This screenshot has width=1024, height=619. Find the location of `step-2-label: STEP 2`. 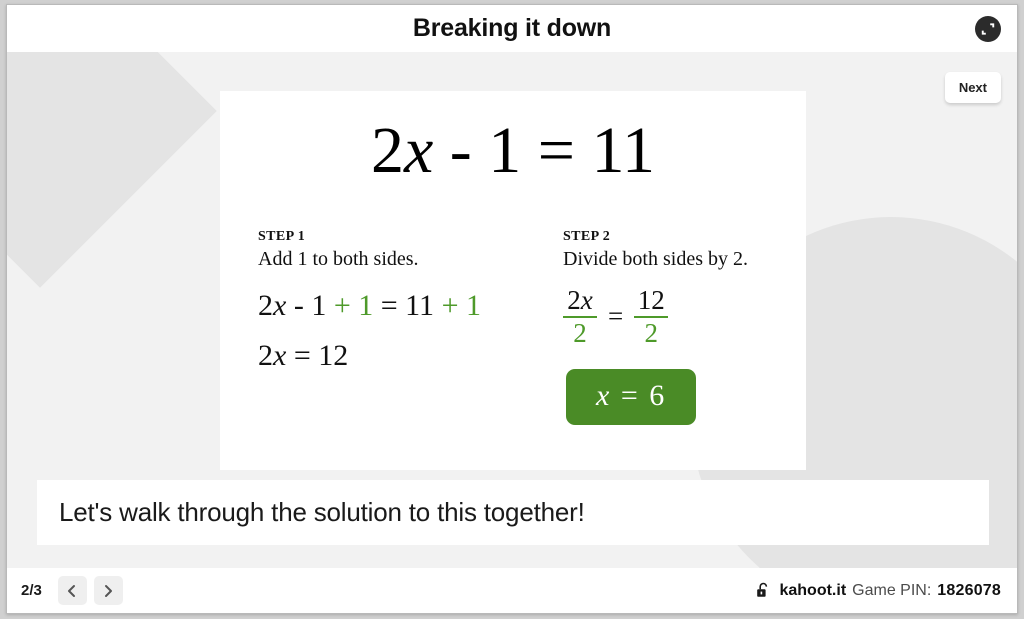

step-2-label: STEP 2 is located at coordinates (587, 236).